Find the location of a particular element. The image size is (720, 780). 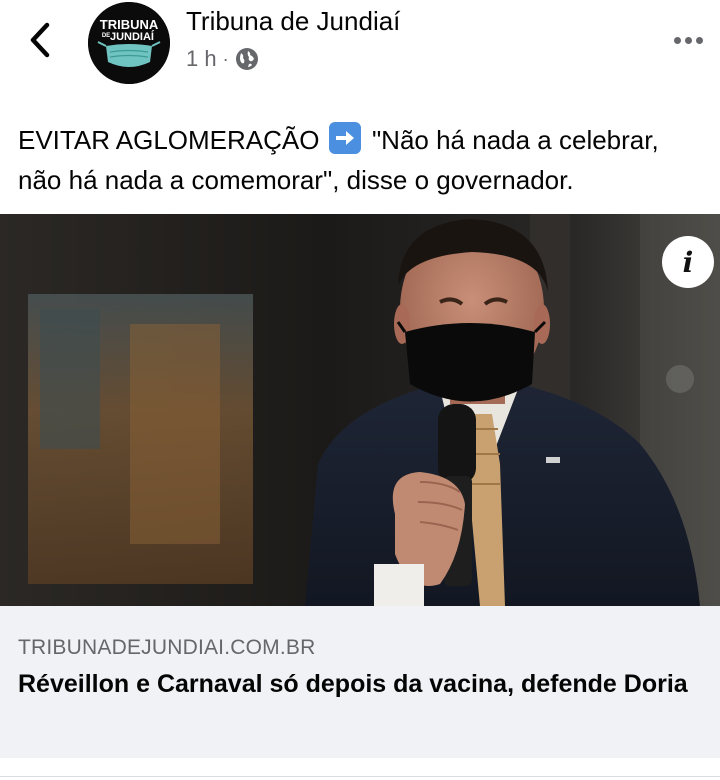

tribuna-logo: TRIBUNA DE JUNDIAÍ is located at coordinates (129, 43).